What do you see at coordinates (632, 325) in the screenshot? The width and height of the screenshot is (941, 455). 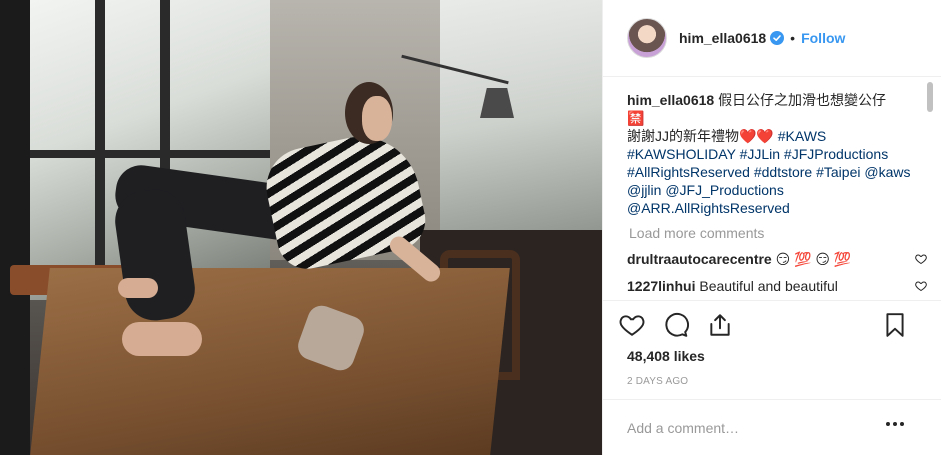 I see `heart-icon` at bounding box center [632, 325].